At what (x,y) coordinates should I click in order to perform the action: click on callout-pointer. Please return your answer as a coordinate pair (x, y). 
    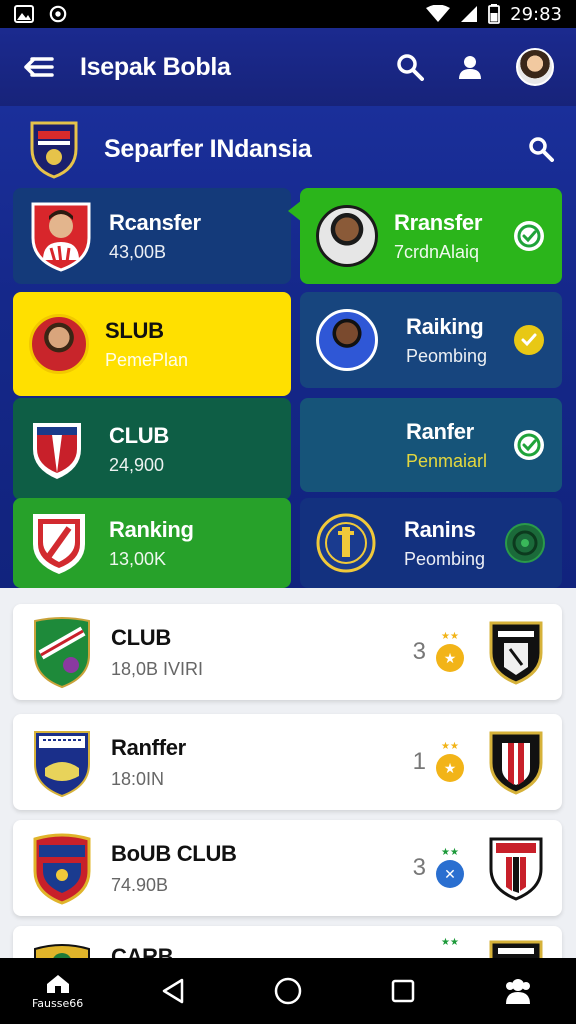
    Looking at the image, I should click on (295, 211).